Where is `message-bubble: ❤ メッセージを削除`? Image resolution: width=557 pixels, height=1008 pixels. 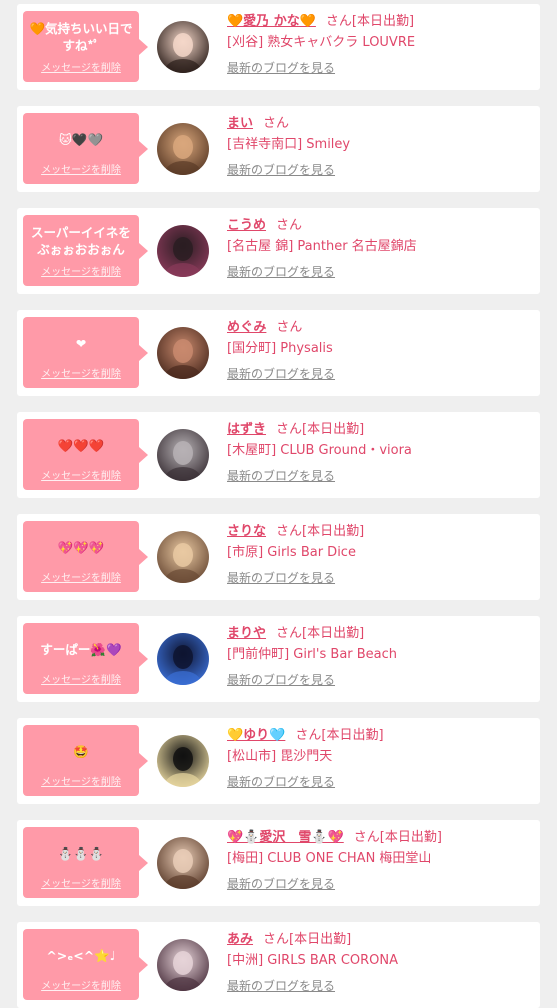
message-bubble: ❤ メッセージを削除 is located at coordinates (85, 352).